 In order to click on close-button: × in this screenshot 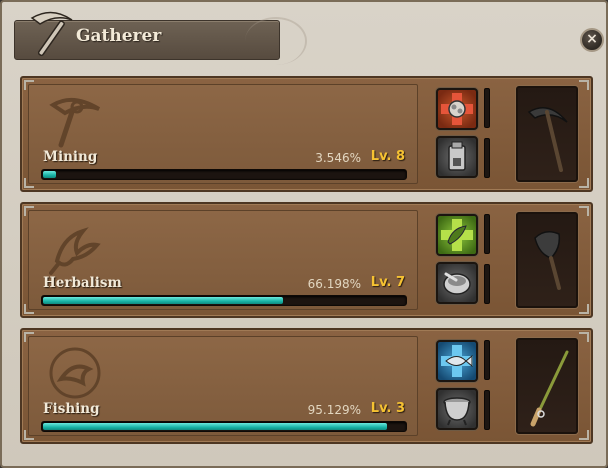, I will do `click(592, 40)`.